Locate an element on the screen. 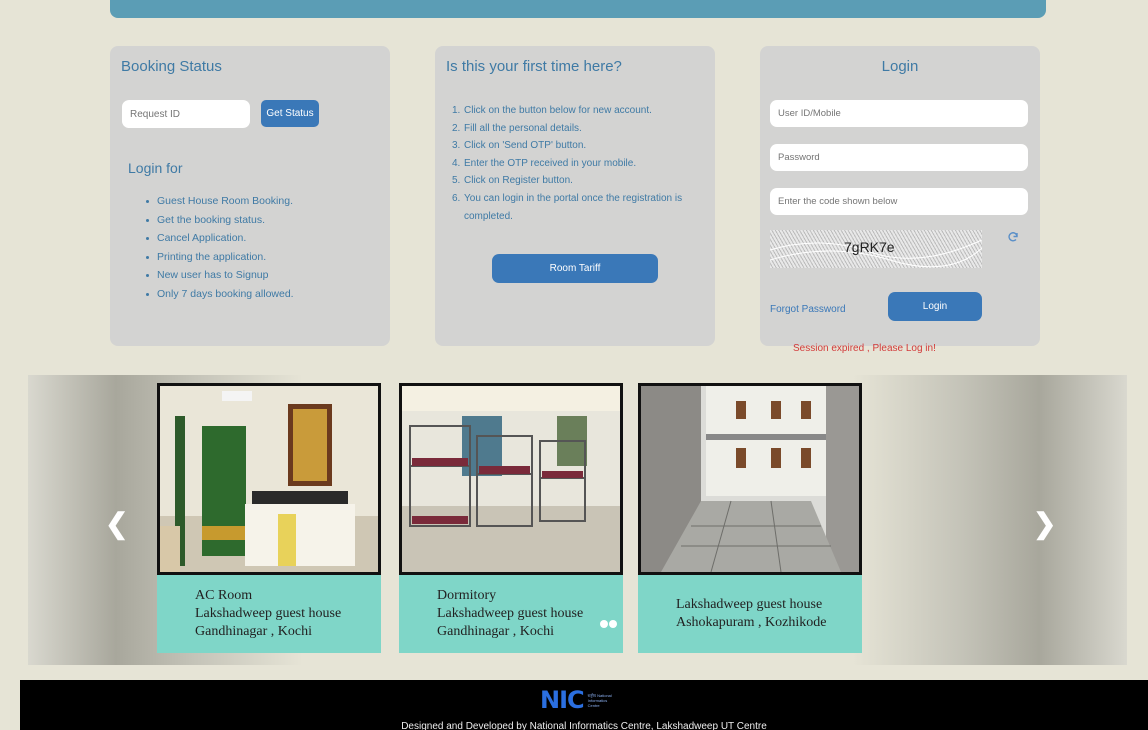 The height and width of the screenshot is (730, 1148). user-id-input is located at coordinates (899, 113).